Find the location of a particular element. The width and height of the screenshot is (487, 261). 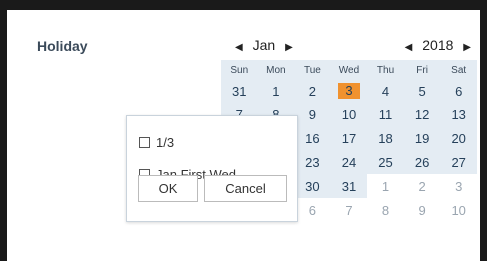

weekday-header: Tue is located at coordinates (312, 70).